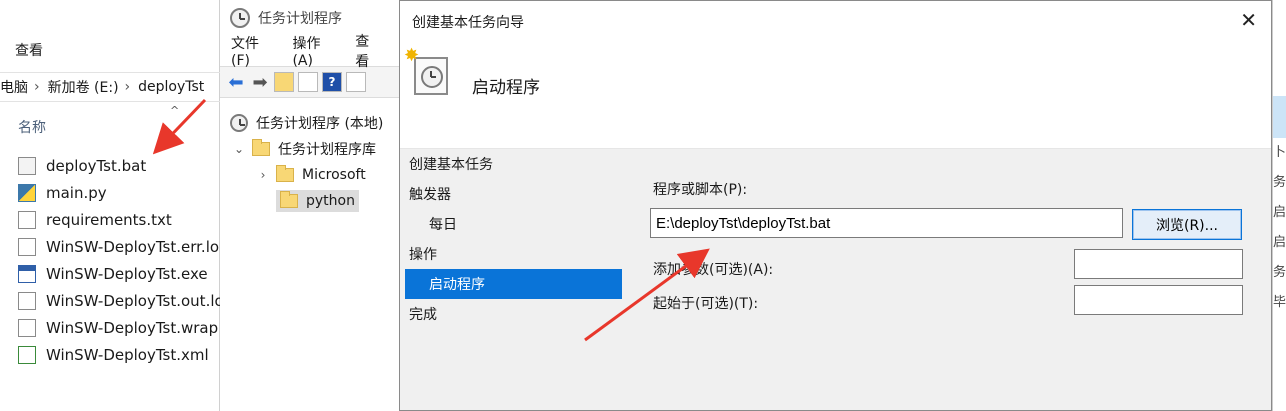  I want to click on bat-file-icon, so click(27, 165).